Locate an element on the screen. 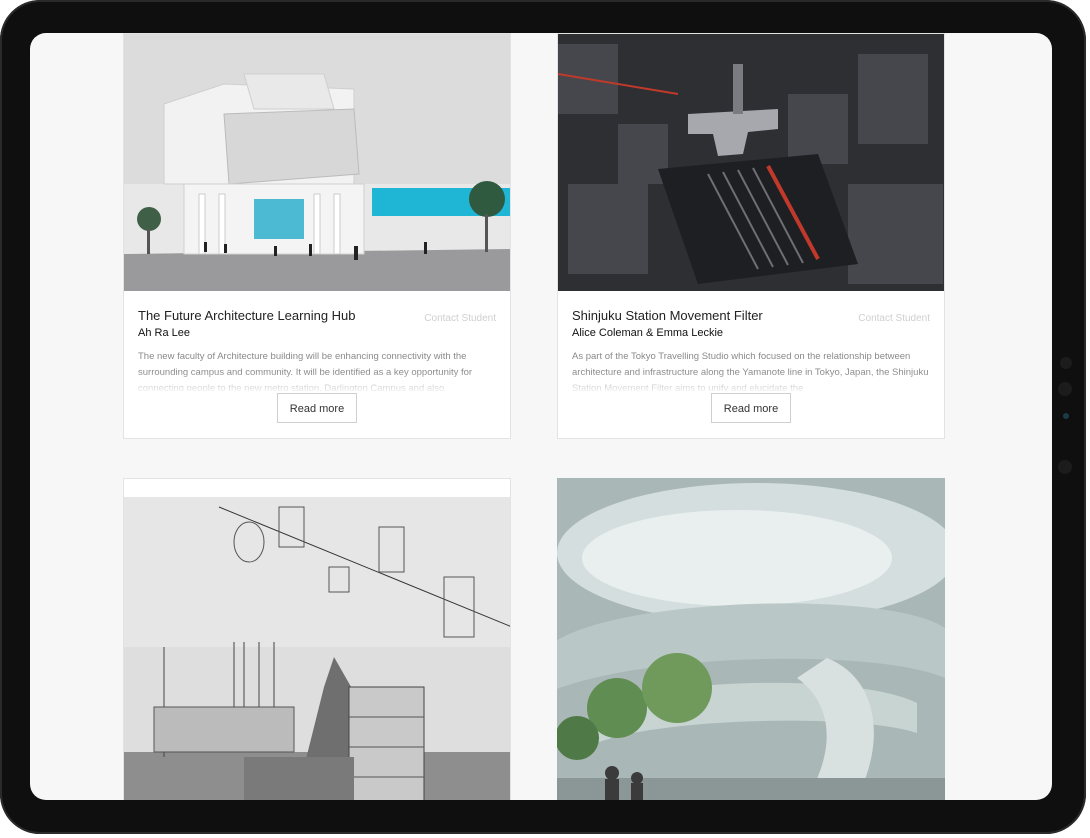 This screenshot has height=838, width=1090. section-drawing is located at coordinates (317, 648).